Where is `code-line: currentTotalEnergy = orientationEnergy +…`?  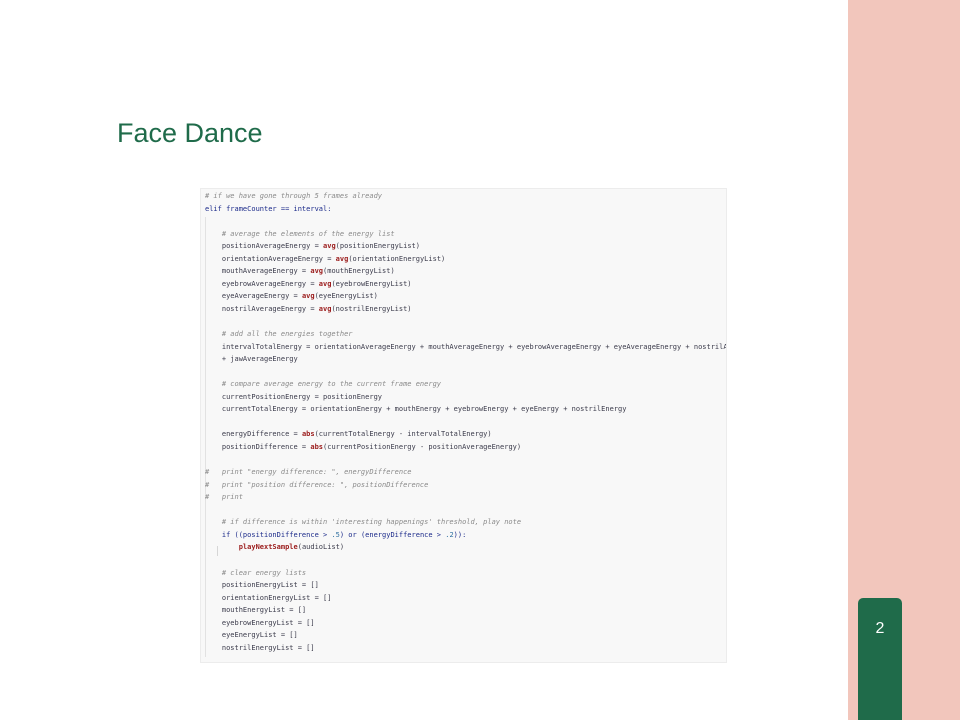
code-line: currentTotalEnergy = orientationEnergy +… is located at coordinates (416, 409).